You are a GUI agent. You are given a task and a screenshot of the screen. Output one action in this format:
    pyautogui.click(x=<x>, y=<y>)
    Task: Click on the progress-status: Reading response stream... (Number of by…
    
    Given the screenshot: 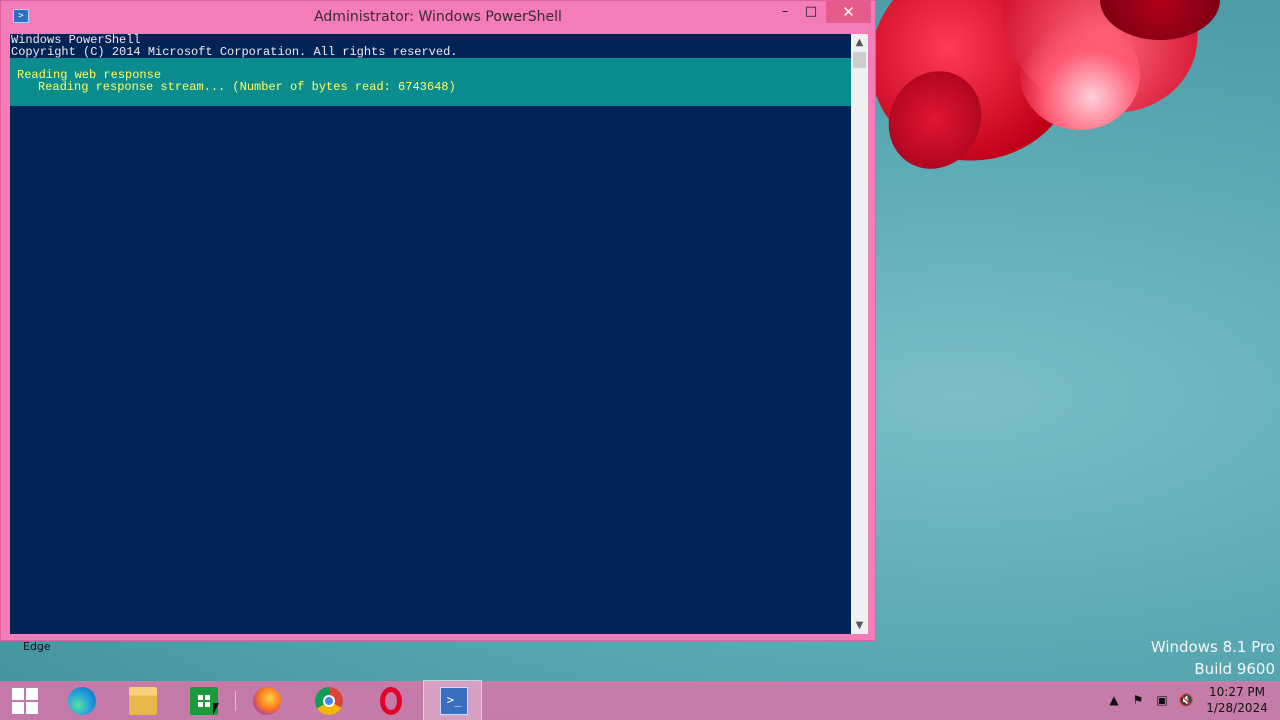 What is the action you would take?
    pyautogui.click(x=247, y=87)
    